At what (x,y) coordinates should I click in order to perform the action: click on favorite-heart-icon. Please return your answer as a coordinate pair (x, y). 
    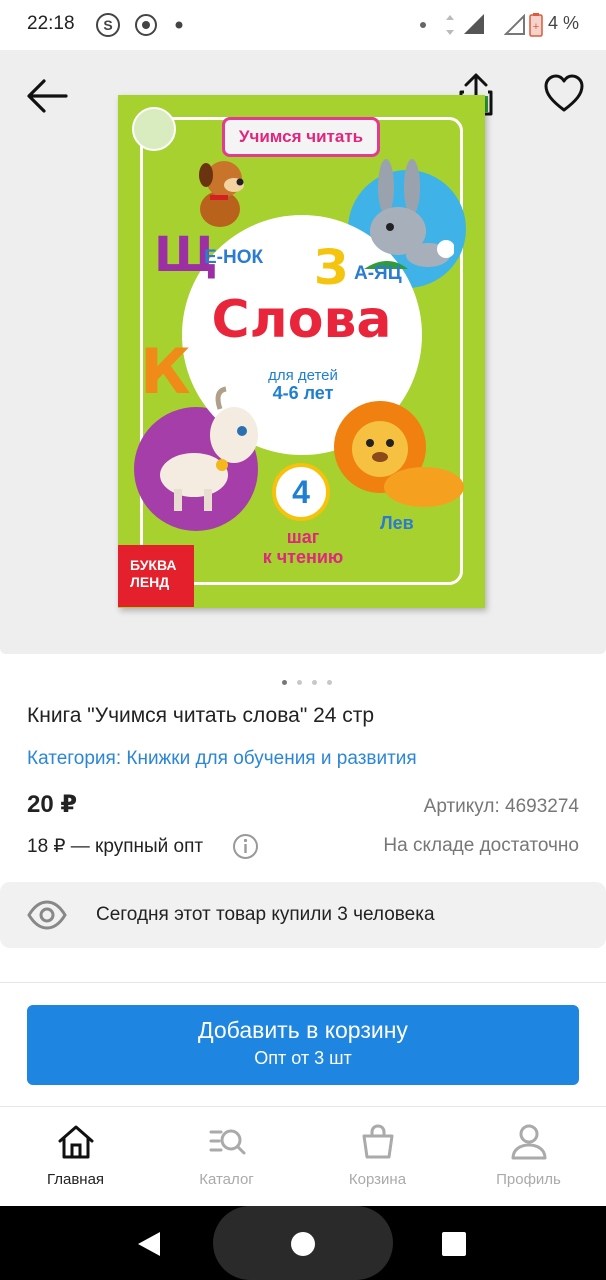
    Looking at the image, I should click on (564, 94).